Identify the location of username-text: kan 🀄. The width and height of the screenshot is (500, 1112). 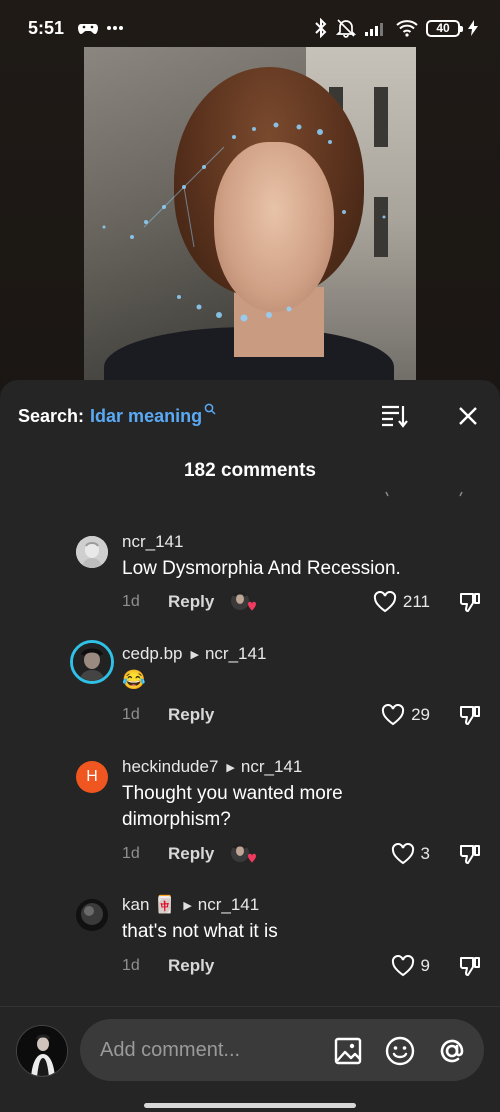
(148, 905).